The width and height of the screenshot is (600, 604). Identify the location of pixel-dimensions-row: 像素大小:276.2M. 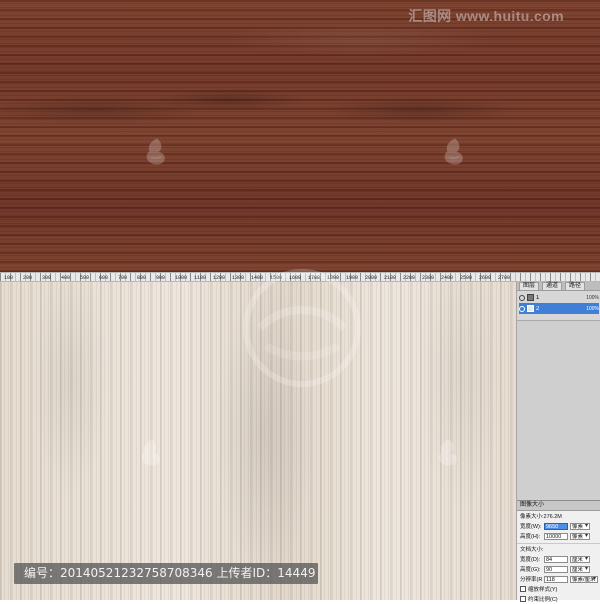
(558, 516).